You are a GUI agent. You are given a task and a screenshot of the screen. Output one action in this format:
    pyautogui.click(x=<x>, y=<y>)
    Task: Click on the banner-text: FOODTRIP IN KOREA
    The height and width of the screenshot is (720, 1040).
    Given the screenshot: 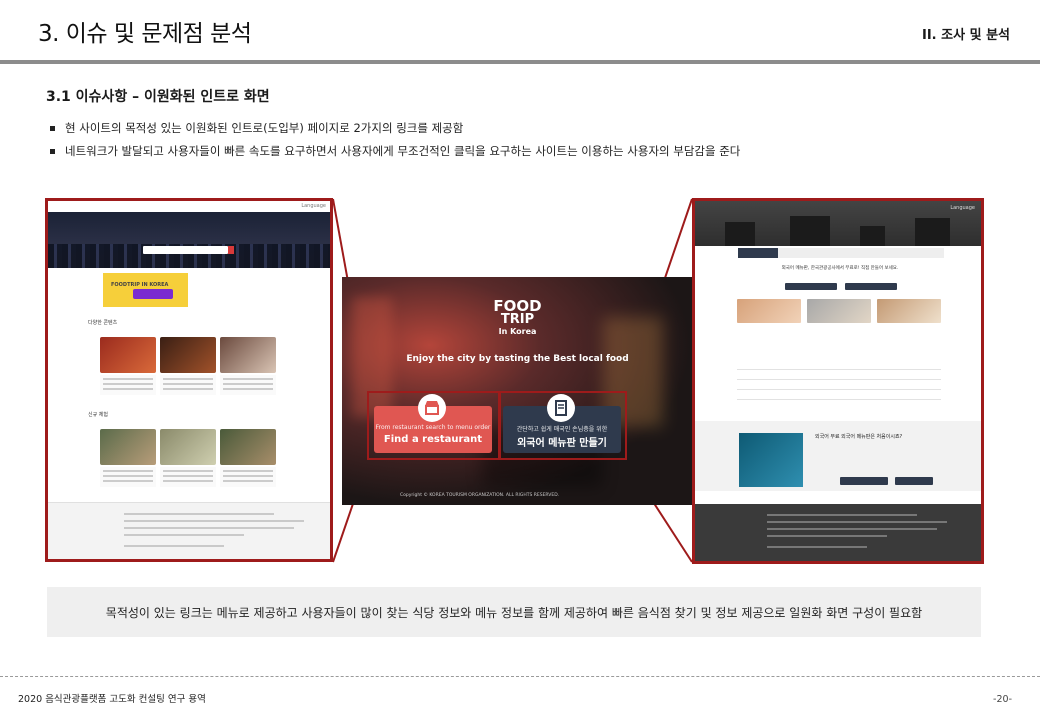 What is the action you would take?
    pyautogui.click(x=140, y=285)
    